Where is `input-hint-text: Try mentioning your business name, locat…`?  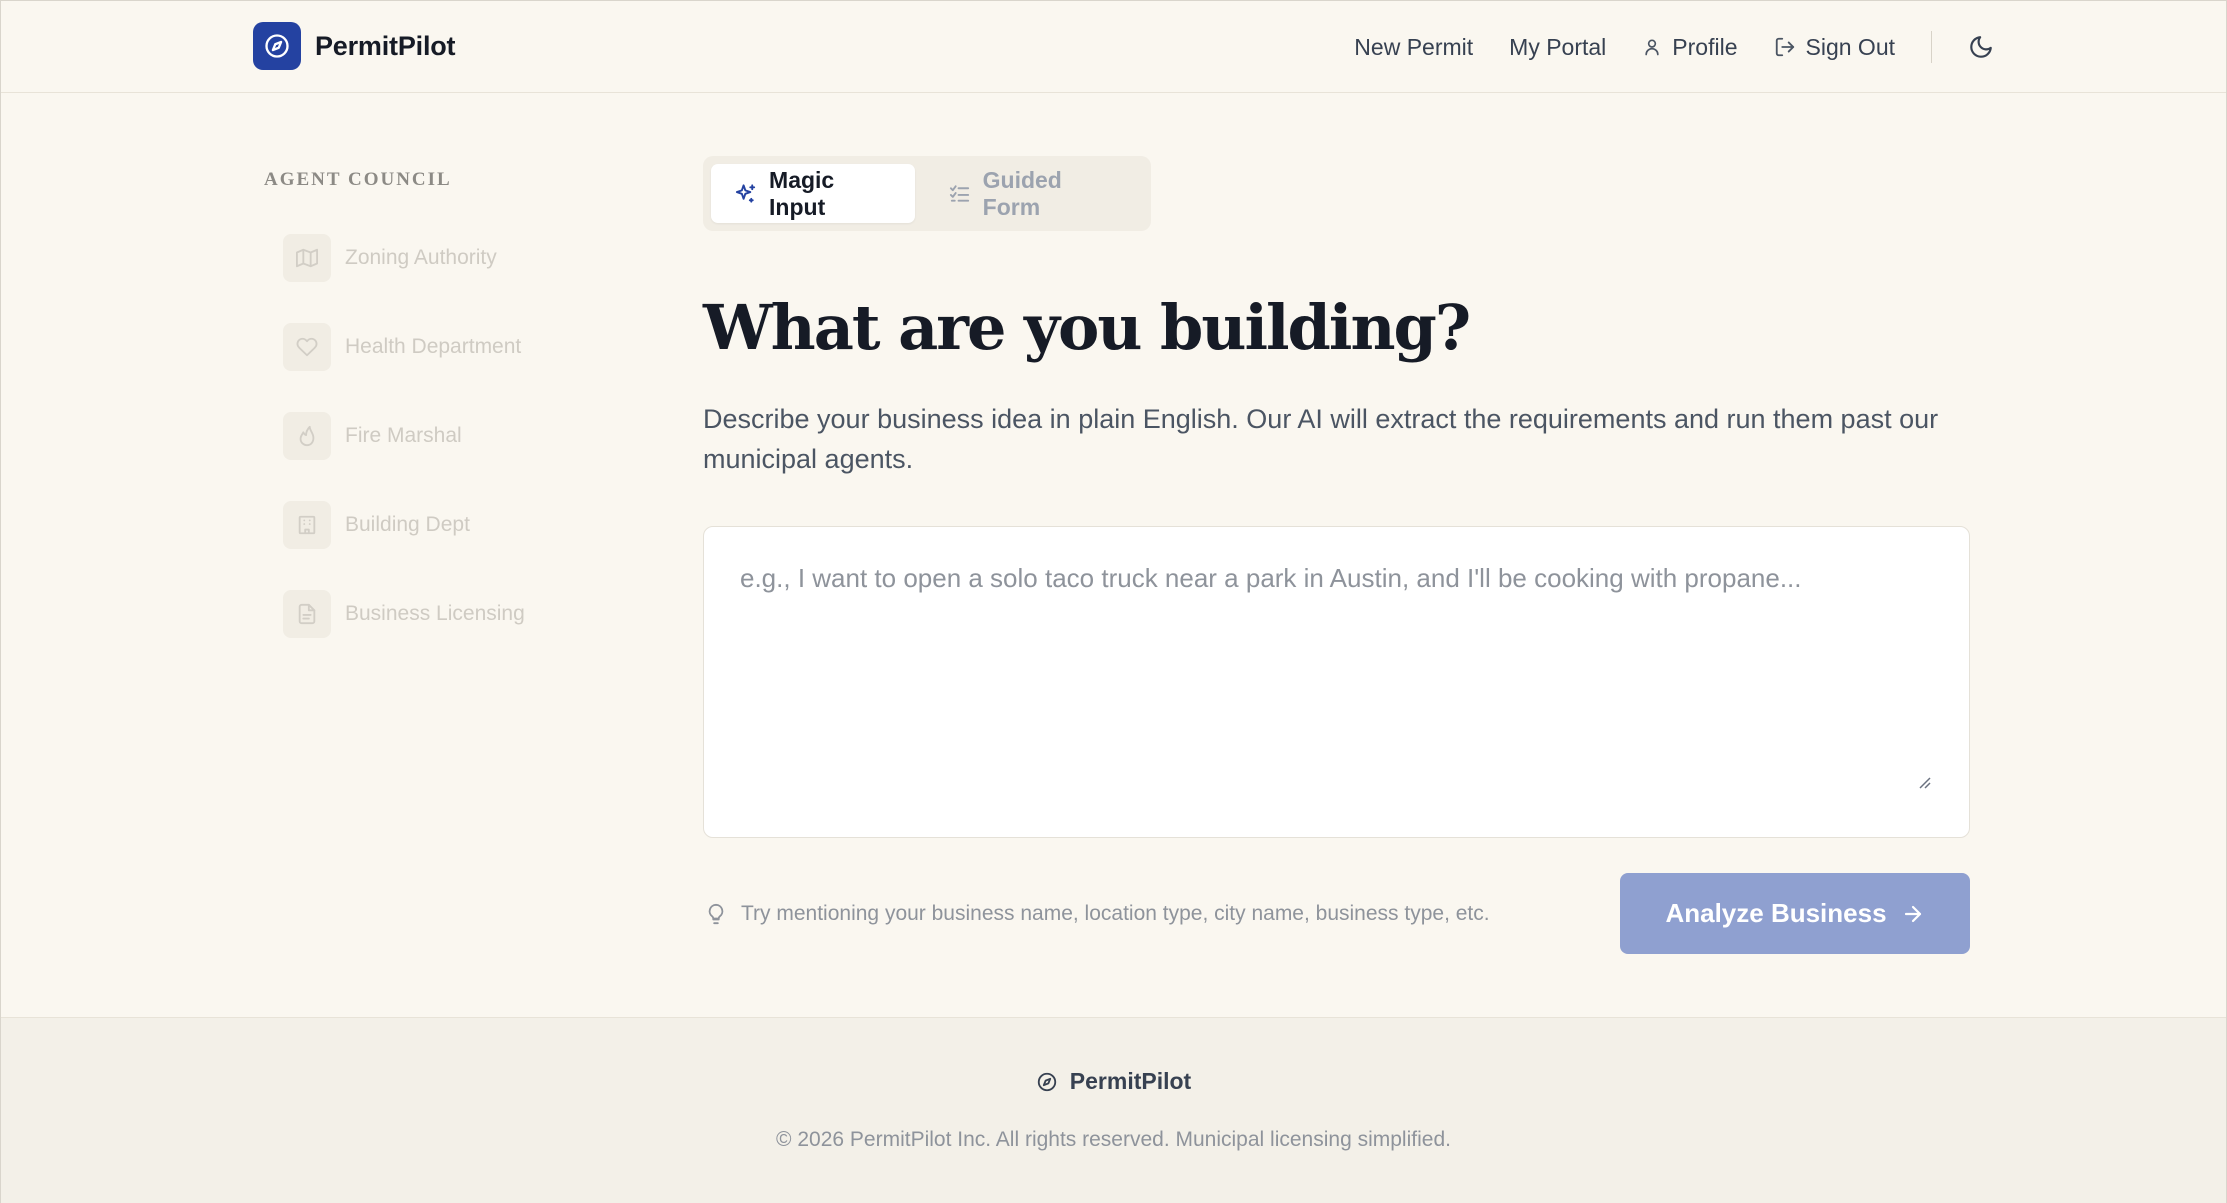 input-hint-text: Try mentioning your business name, locat… is located at coordinates (1115, 913).